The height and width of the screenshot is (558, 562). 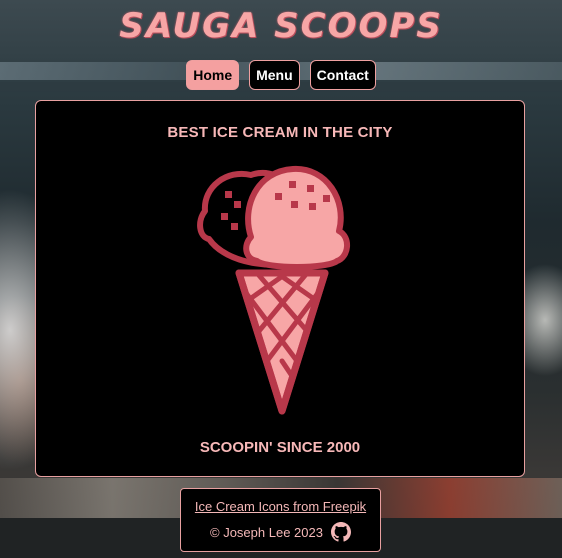 What do you see at coordinates (281, 26) in the screenshot?
I see `site-logo: SAUGA SCOOPS` at bounding box center [281, 26].